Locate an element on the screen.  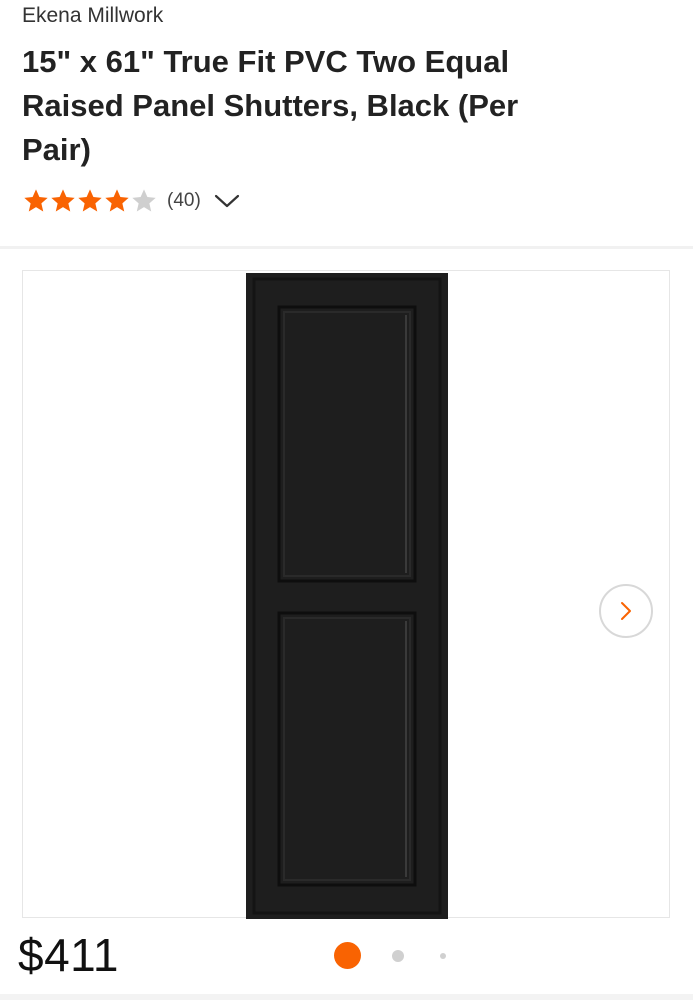
rating-summary: (40) is located at coordinates (131, 201).